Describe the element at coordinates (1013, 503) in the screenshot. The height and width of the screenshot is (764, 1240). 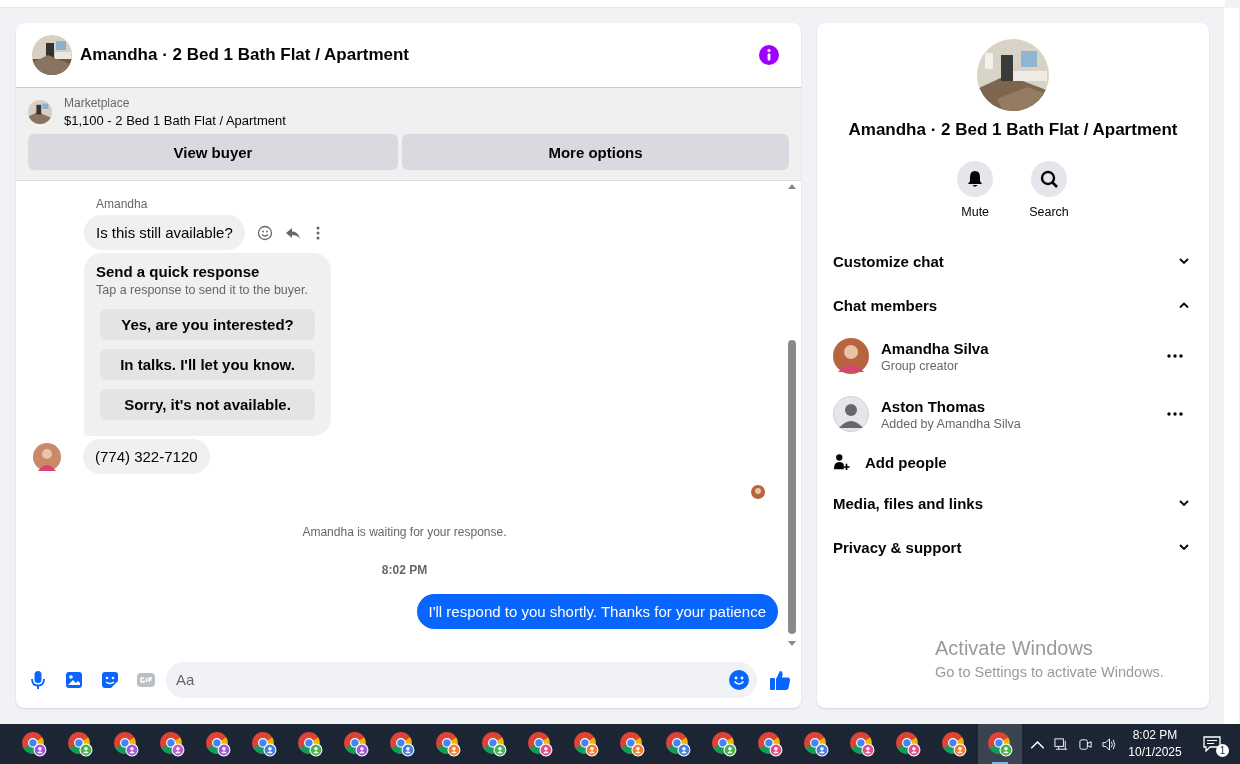
I see `section-header: Media, files and links` at that location.